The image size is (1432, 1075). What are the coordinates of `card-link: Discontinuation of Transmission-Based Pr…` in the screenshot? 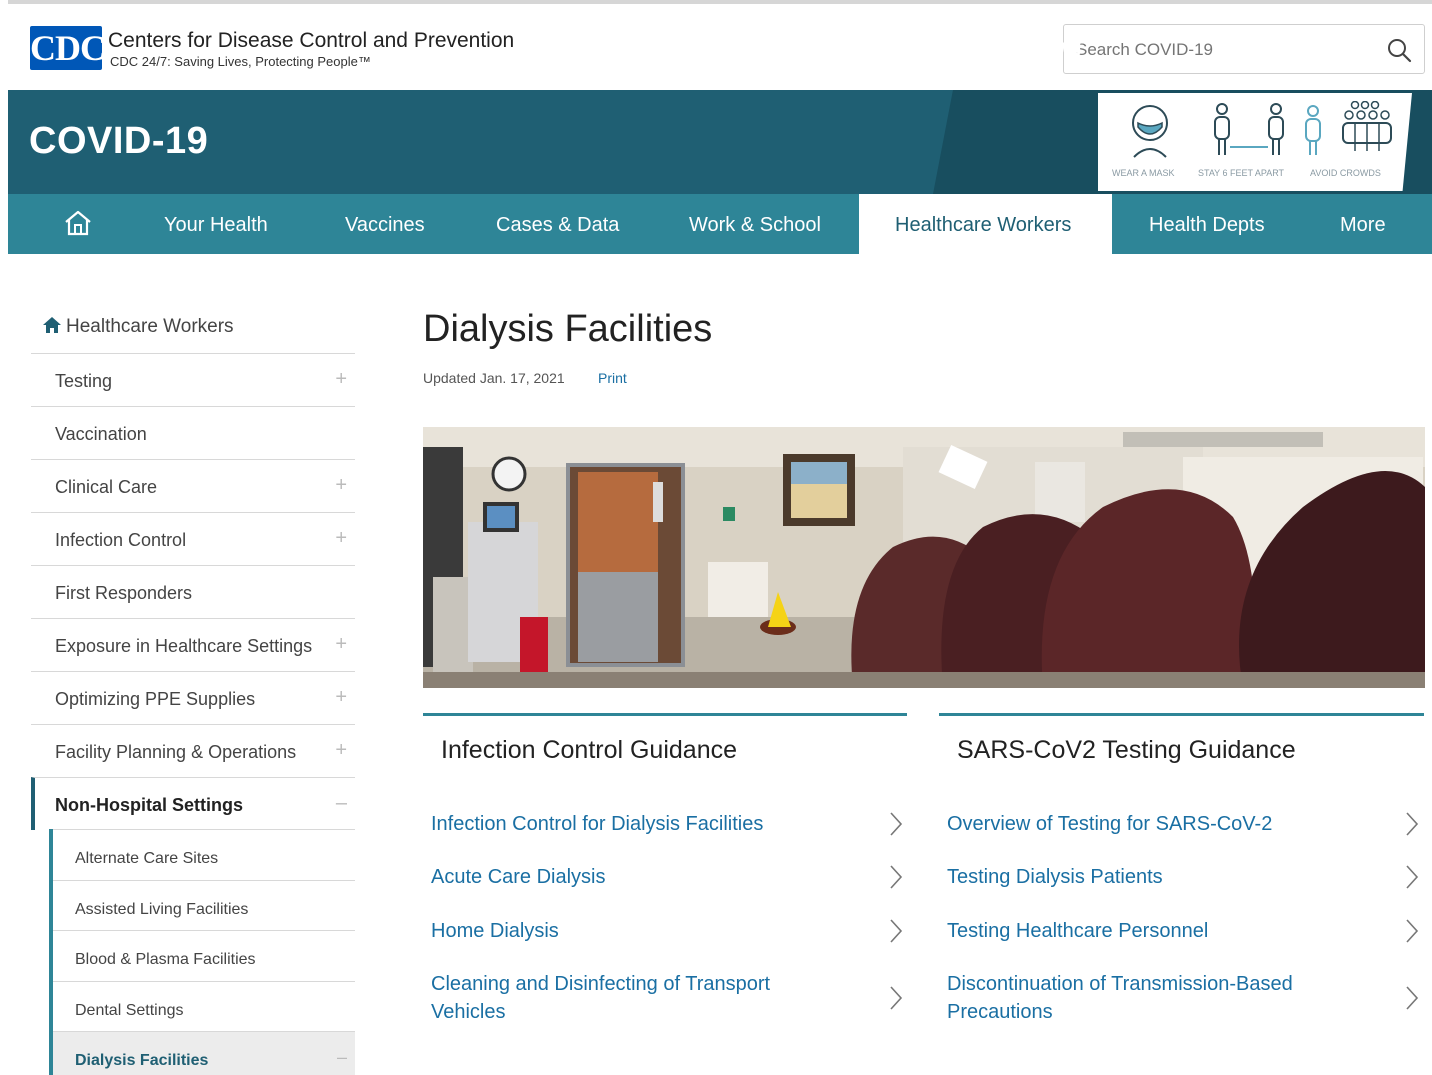 It's located at (1185, 998).